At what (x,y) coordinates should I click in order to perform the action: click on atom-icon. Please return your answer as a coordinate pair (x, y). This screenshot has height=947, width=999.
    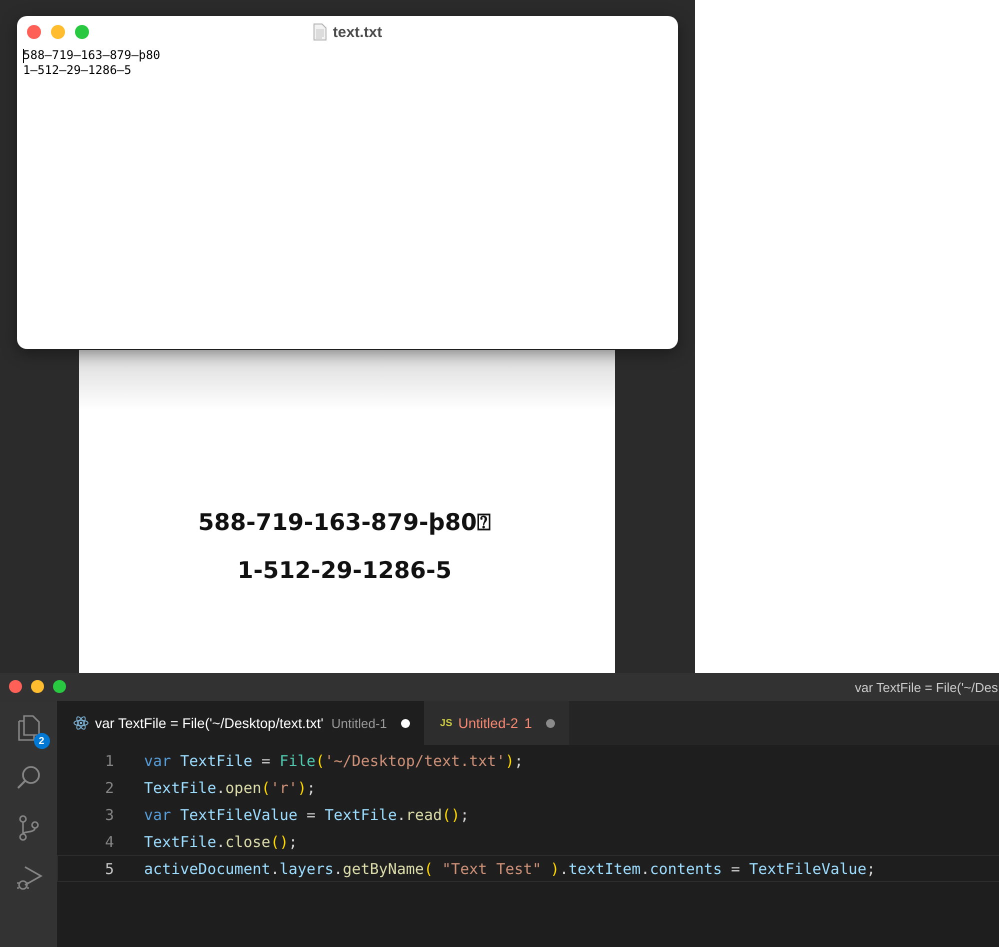
    Looking at the image, I should click on (81, 723).